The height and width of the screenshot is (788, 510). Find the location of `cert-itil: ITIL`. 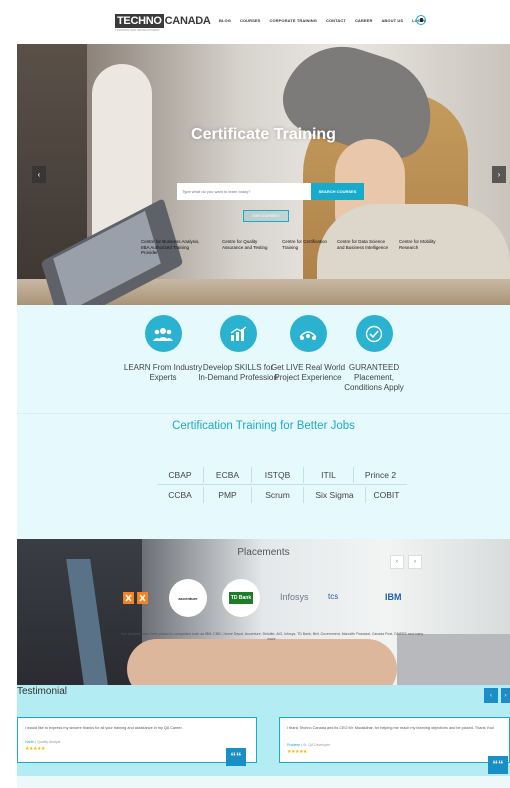

cert-itil: ITIL is located at coordinates (329, 474).